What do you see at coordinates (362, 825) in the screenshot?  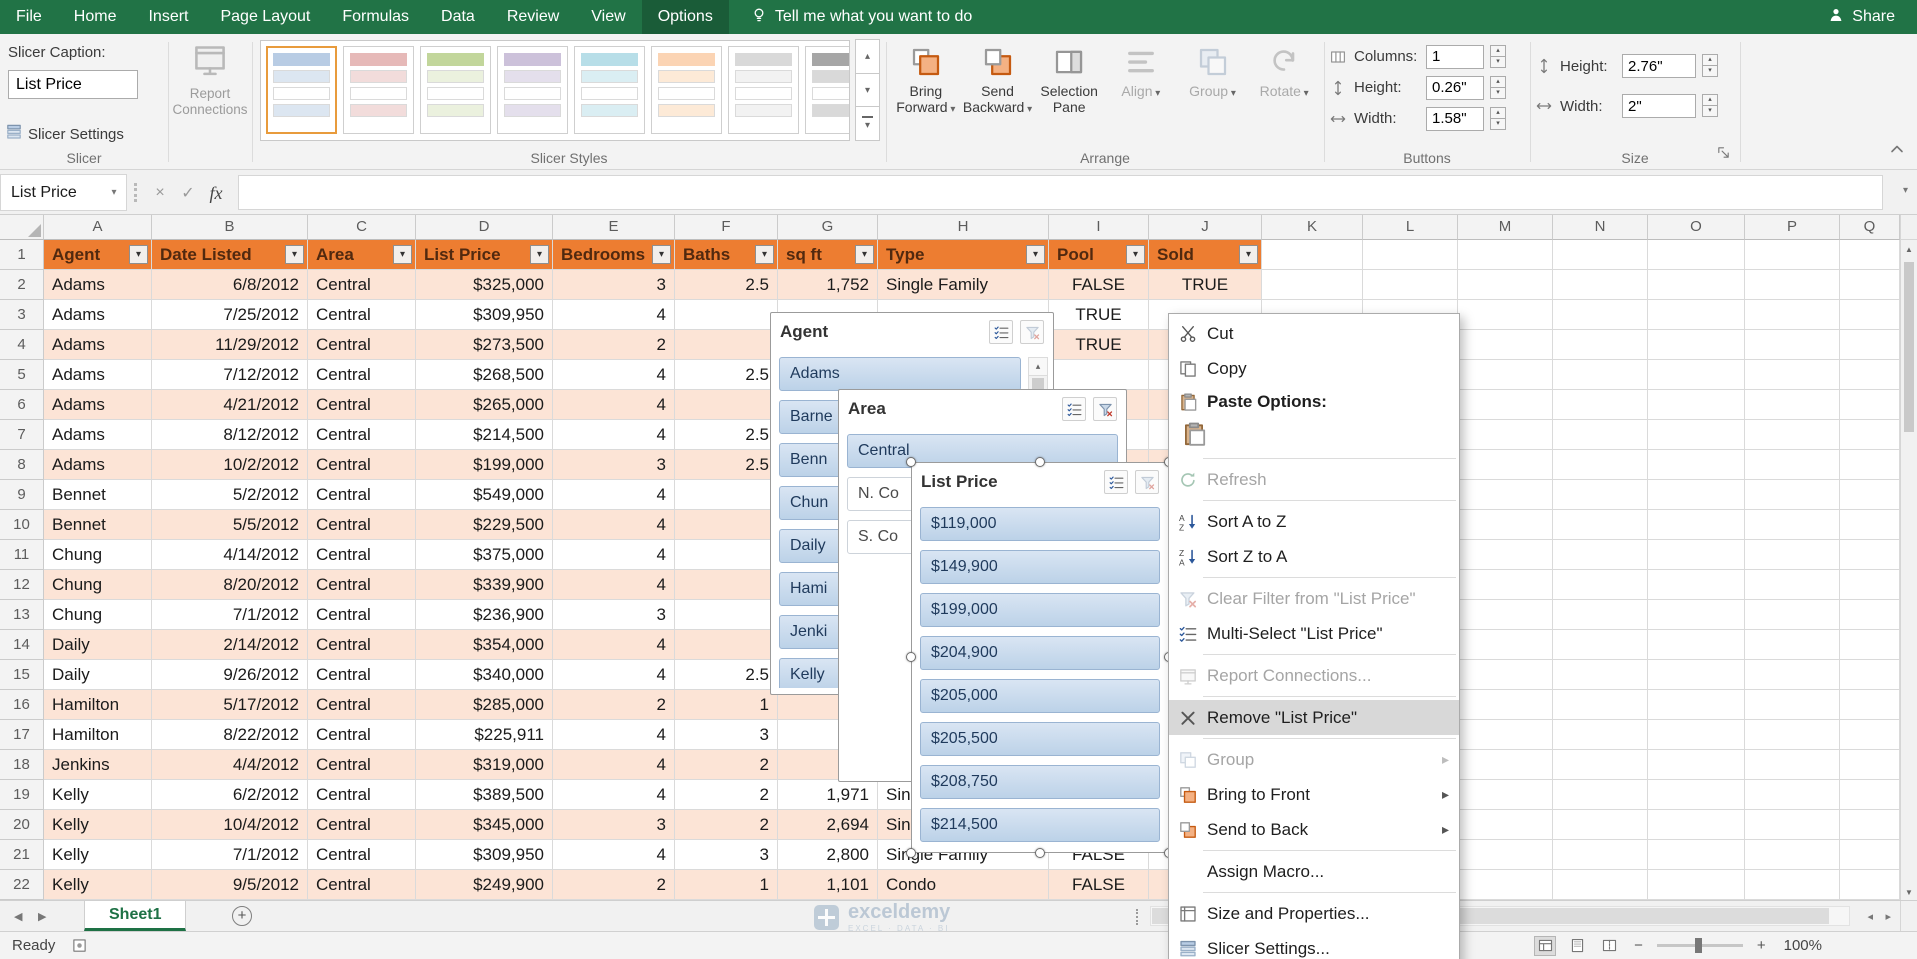 I see `cell-C20: Central` at bounding box center [362, 825].